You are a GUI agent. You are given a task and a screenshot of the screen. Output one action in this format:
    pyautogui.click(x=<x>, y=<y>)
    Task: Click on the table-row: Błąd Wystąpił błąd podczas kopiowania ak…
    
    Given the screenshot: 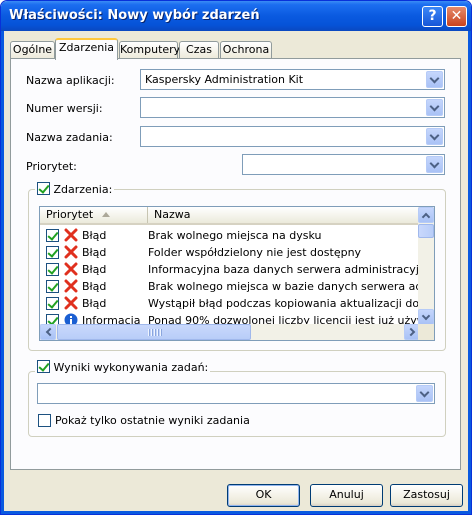 What is the action you would take?
    pyautogui.click(x=230, y=303)
    